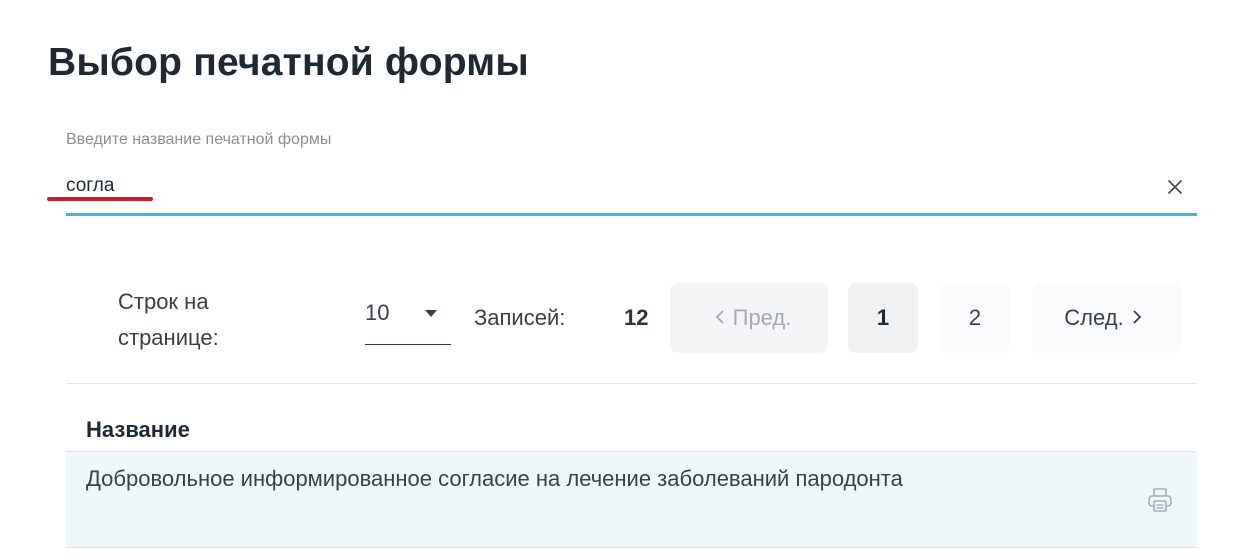 This screenshot has width=1245, height=558. I want to click on row-divider, so click(631, 547).